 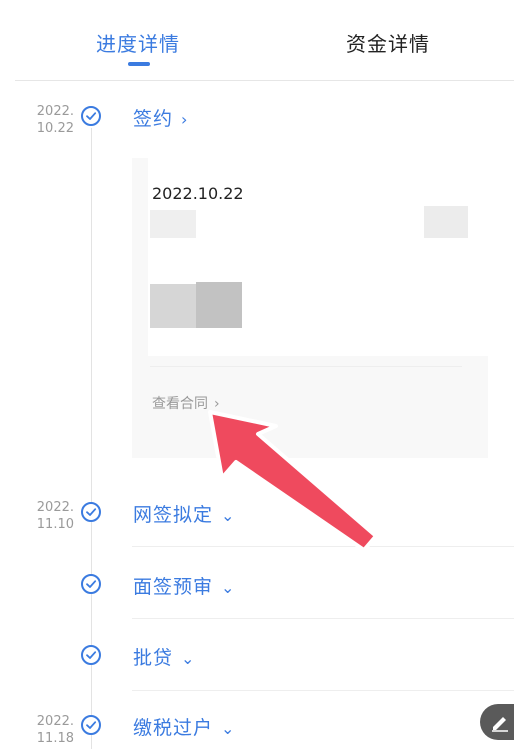 I want to click on edit-button, so click(x=497, y=722).